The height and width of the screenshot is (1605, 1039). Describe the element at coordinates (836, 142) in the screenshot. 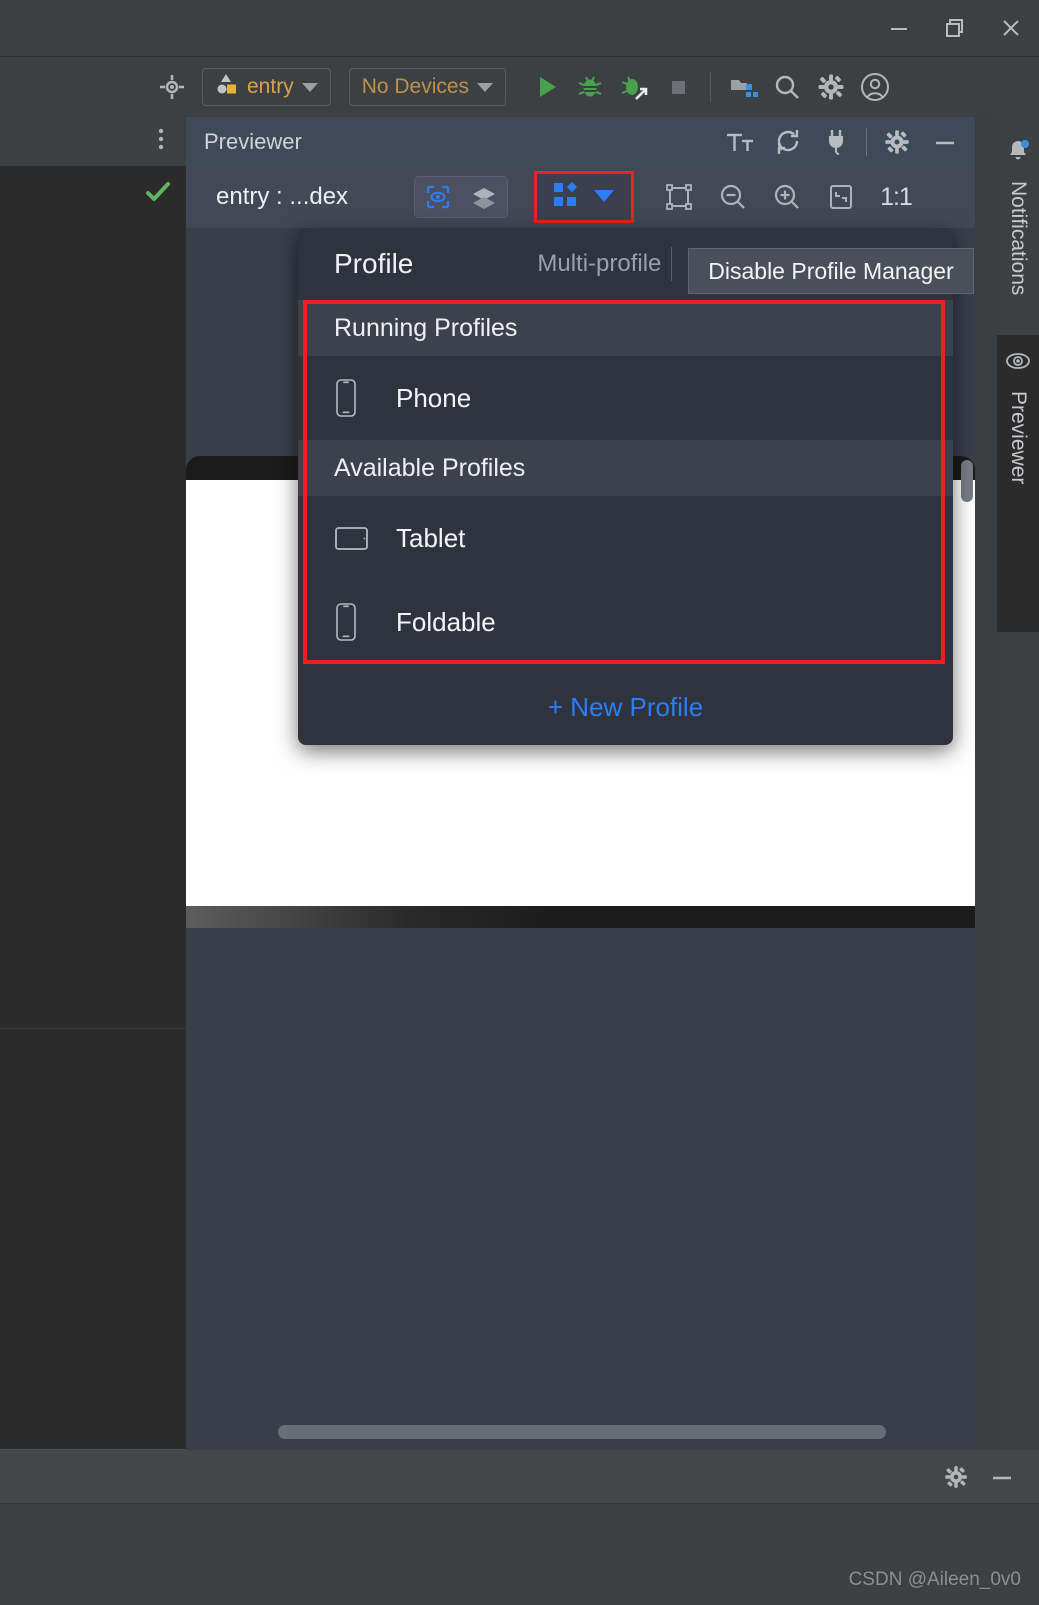

I see `plug-icon` at that location.